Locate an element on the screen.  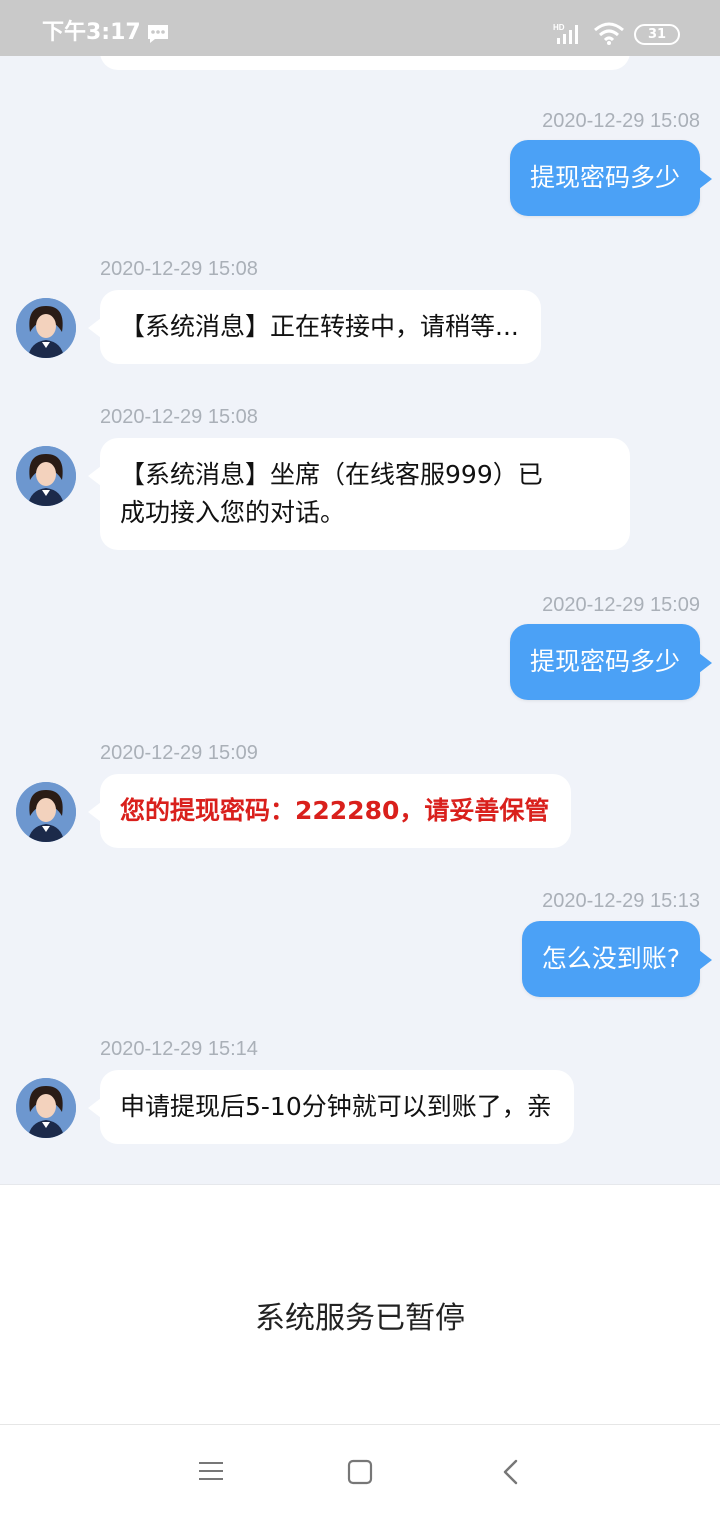
signal-icon: HD is located at coordinates (568, 36).